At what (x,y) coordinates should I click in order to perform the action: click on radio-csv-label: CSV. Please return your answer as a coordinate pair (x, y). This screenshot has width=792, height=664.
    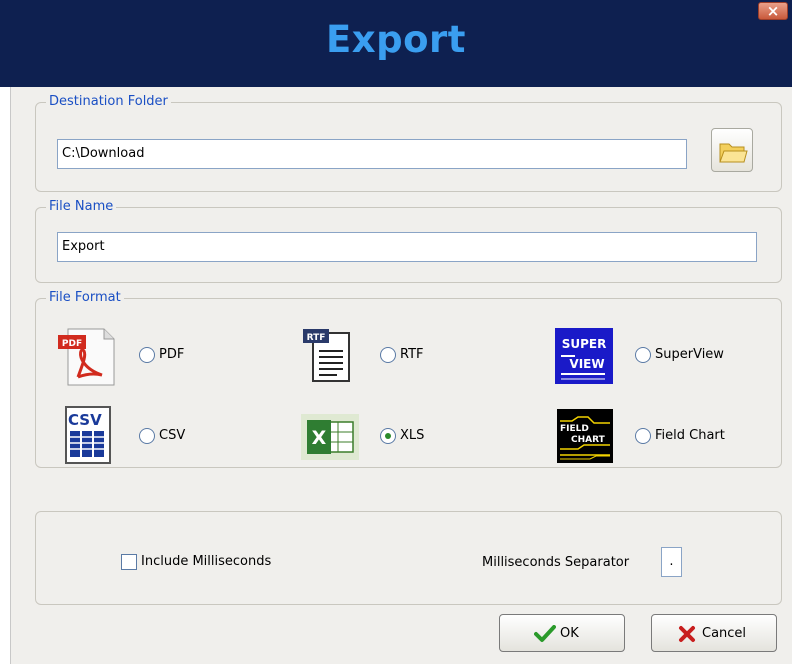
    Looking at the image, I should click on (172, 435).